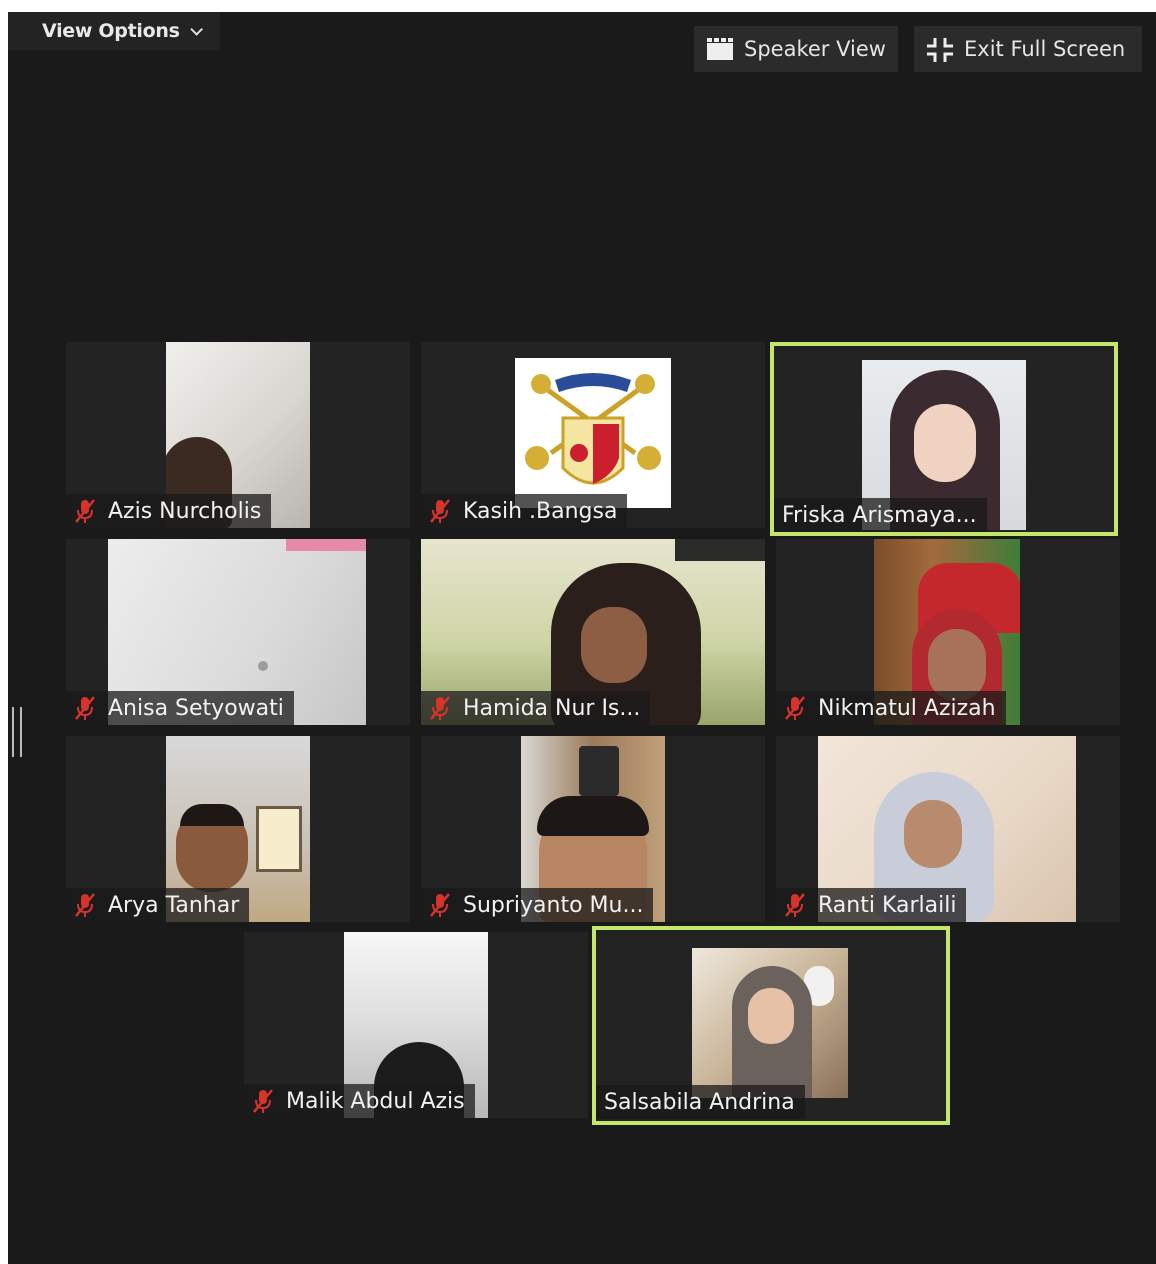 The height and width of the screenshot is (1264, 1156). I want to click on participant-namebar: Malik Abdul Azis, so click(359, 1101).